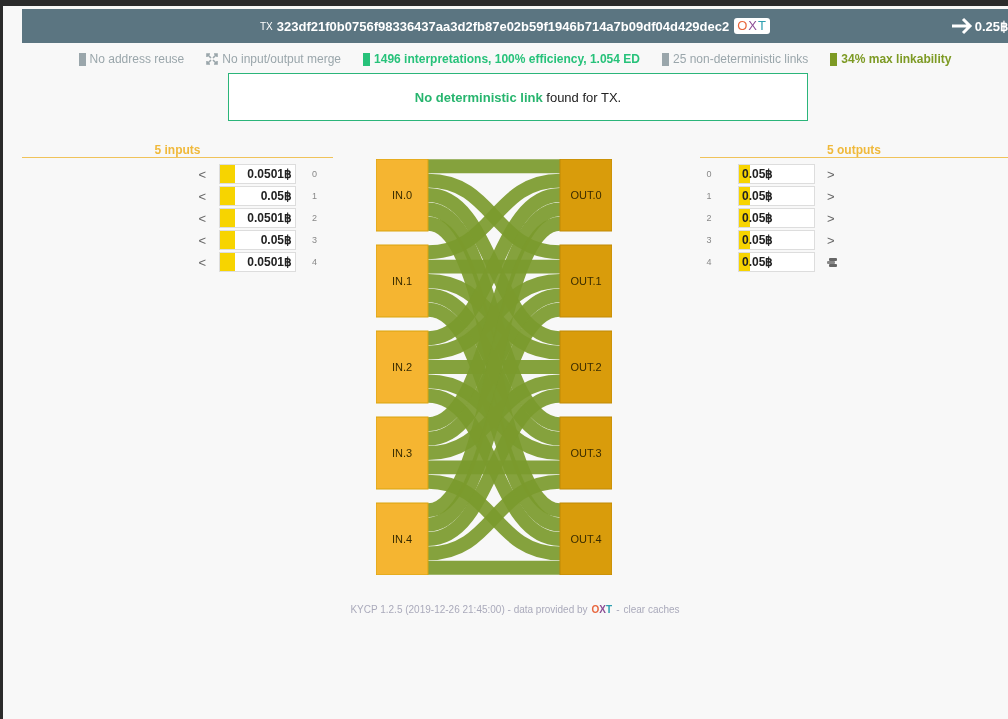 The width and height of the screenshot is (1008, 719). Describe the element at coordinates (402, 539) in the screenshot. I see `node-label: IN.4` at that location.